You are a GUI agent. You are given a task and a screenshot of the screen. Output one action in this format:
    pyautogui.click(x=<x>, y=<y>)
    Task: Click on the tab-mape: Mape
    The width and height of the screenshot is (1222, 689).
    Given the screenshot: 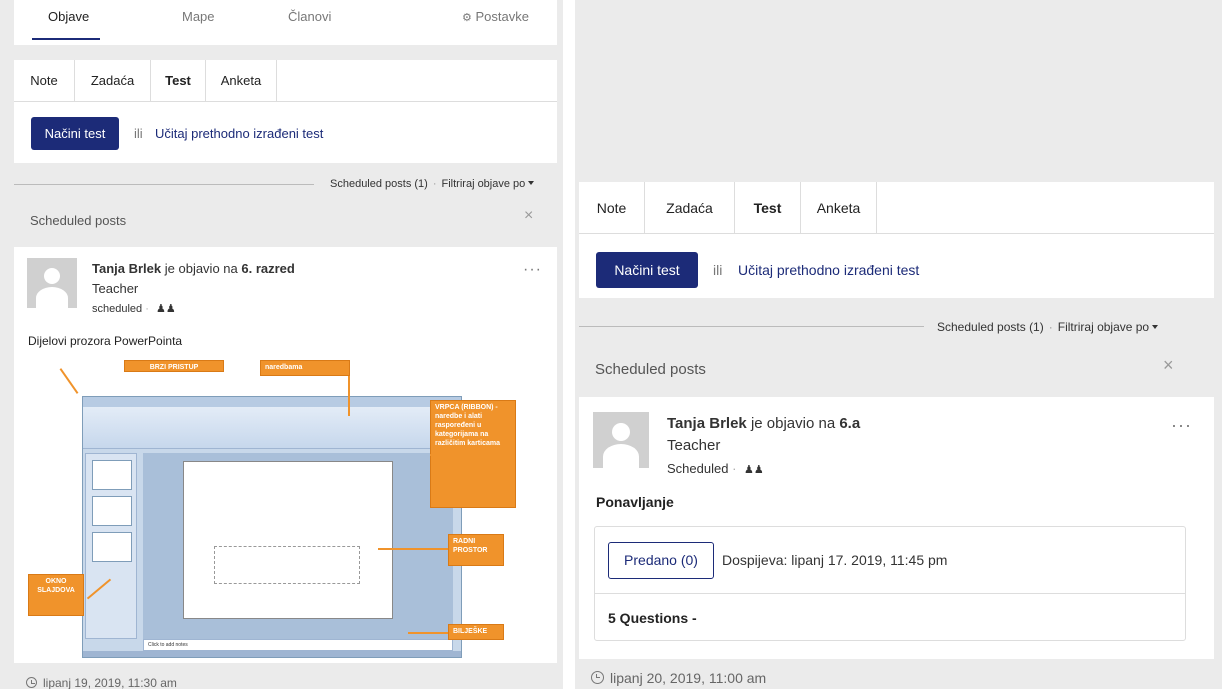 What is the action you would take?
    pyautogui.click(x=198, y=16)
    